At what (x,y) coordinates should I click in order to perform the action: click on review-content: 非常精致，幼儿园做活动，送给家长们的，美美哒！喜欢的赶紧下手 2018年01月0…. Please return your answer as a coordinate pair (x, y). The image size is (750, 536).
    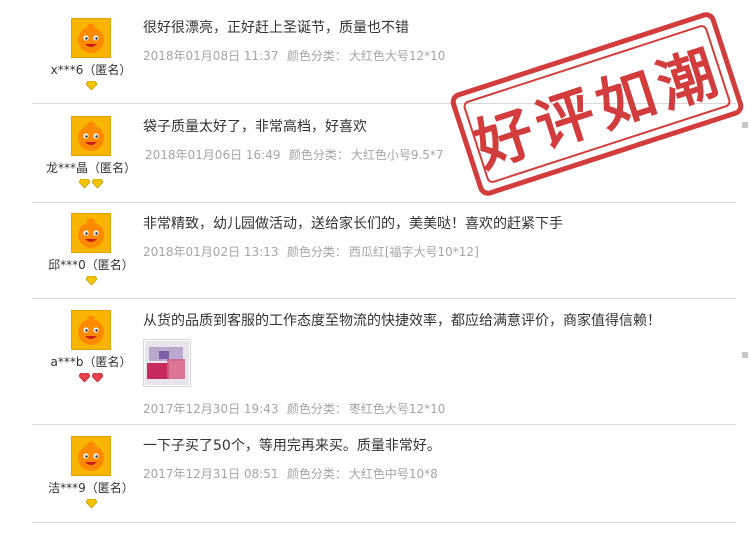
    Looking at the image, I should click on (439, 237).